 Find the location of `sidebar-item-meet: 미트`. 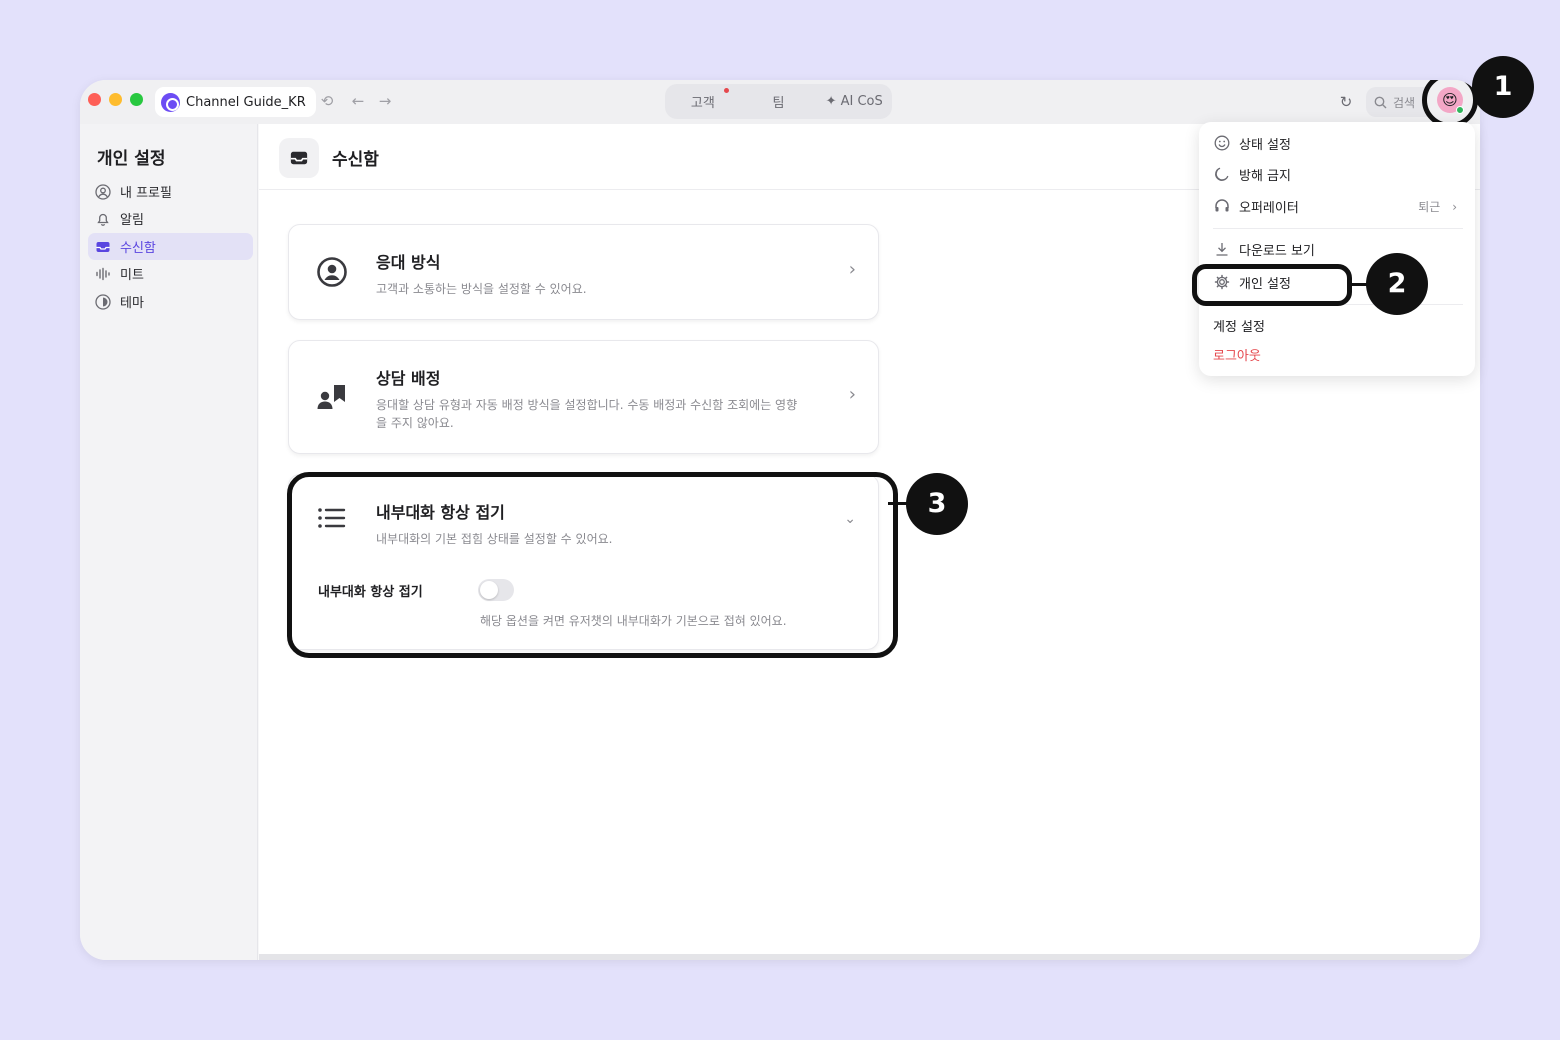

sidebar-item-meet: 미트 is located at coordinates (170, 273).